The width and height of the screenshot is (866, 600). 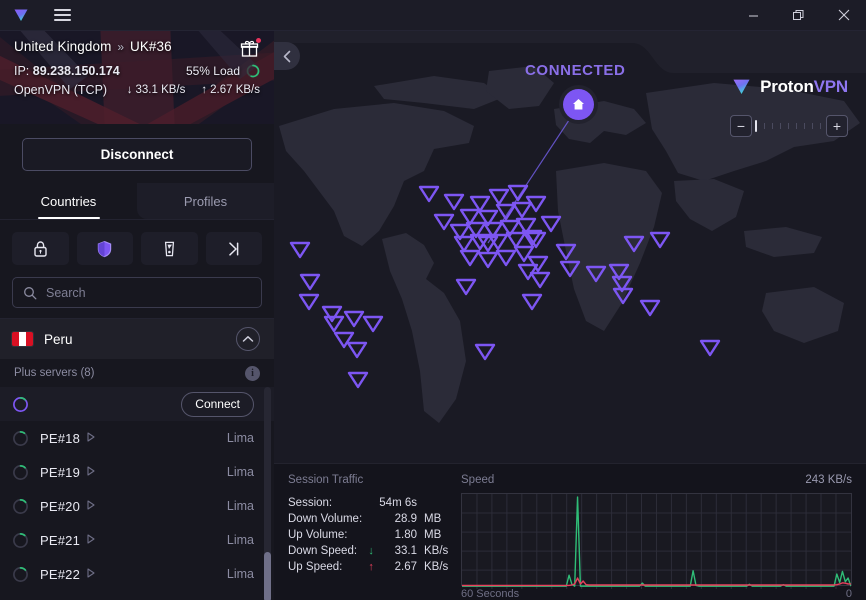 What do you see at coordinates (150, 46) in the screenshot?
I see `connected-server-name: UK#36` at bounding box center [150, 46].